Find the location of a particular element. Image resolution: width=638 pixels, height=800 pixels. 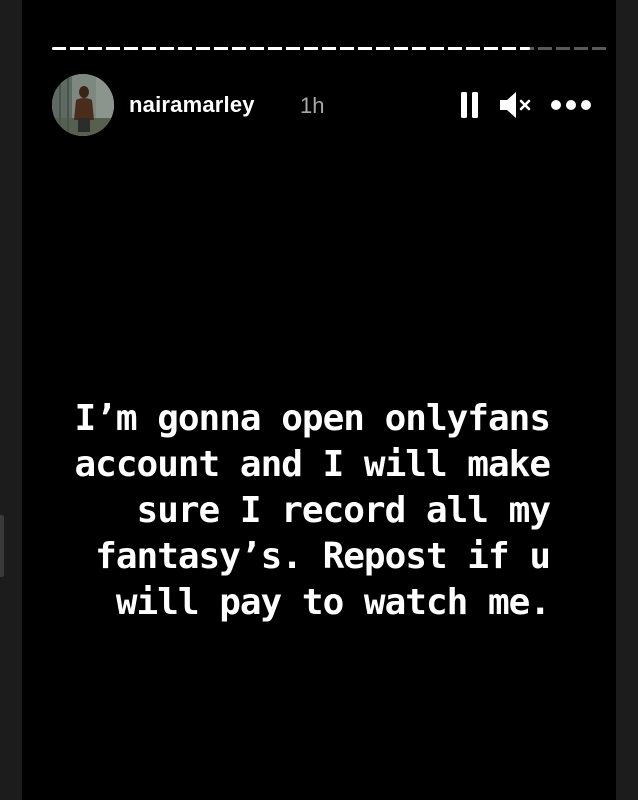

more-dots-icon is located at coordinates (571, 105).